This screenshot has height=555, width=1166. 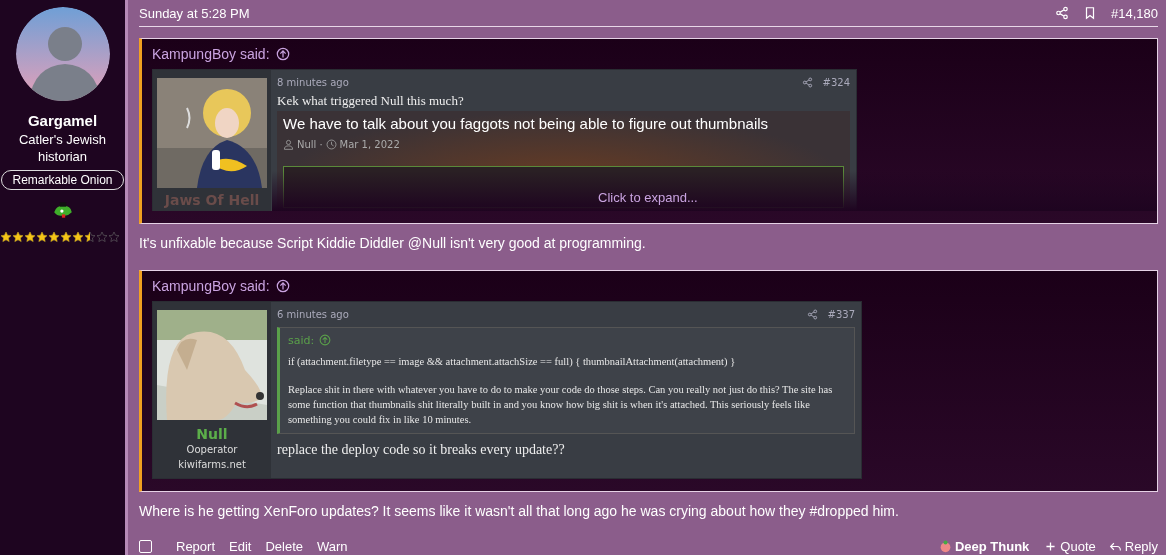 What do you see at coordinates (145, 546) in the screenshot?
I see `select-checkbox` at bounding box center [145, 546].